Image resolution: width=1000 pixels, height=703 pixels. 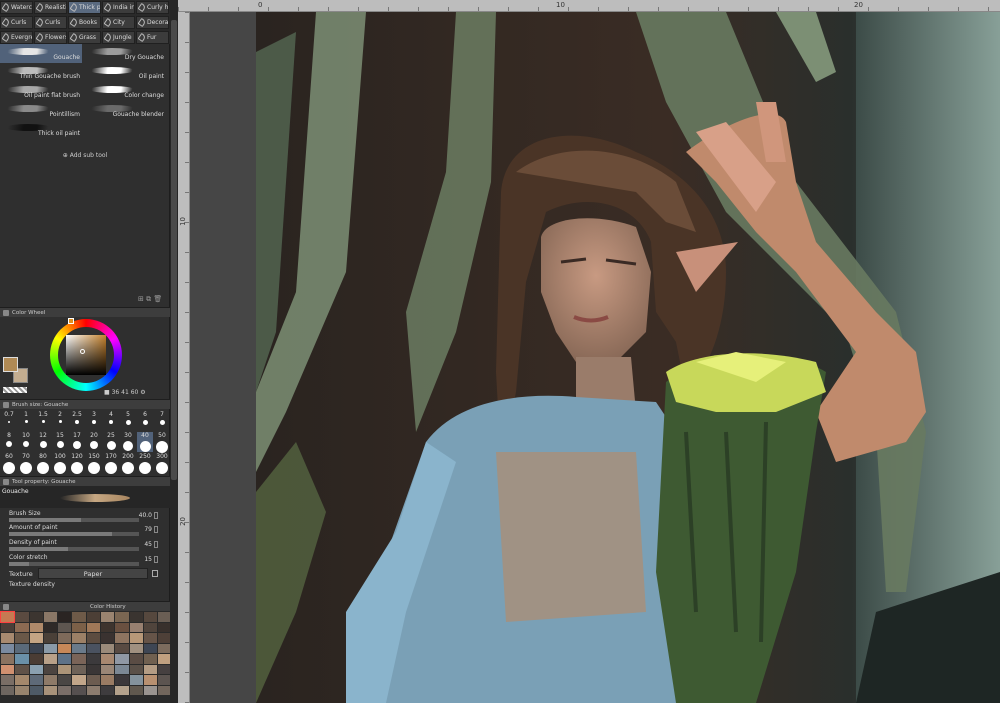 I want to click on hue-marker, so click(x=71, y=321).